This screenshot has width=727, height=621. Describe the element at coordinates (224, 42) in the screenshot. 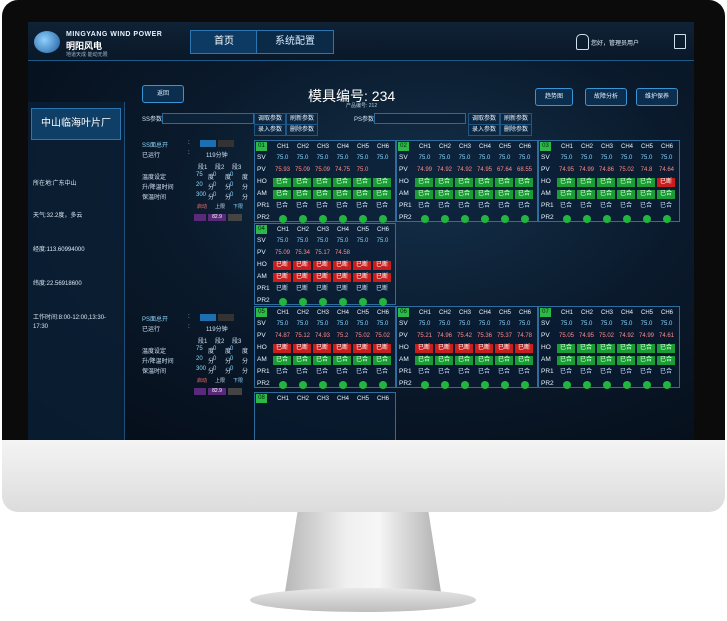

I see `tab-home: 首页` at that location.